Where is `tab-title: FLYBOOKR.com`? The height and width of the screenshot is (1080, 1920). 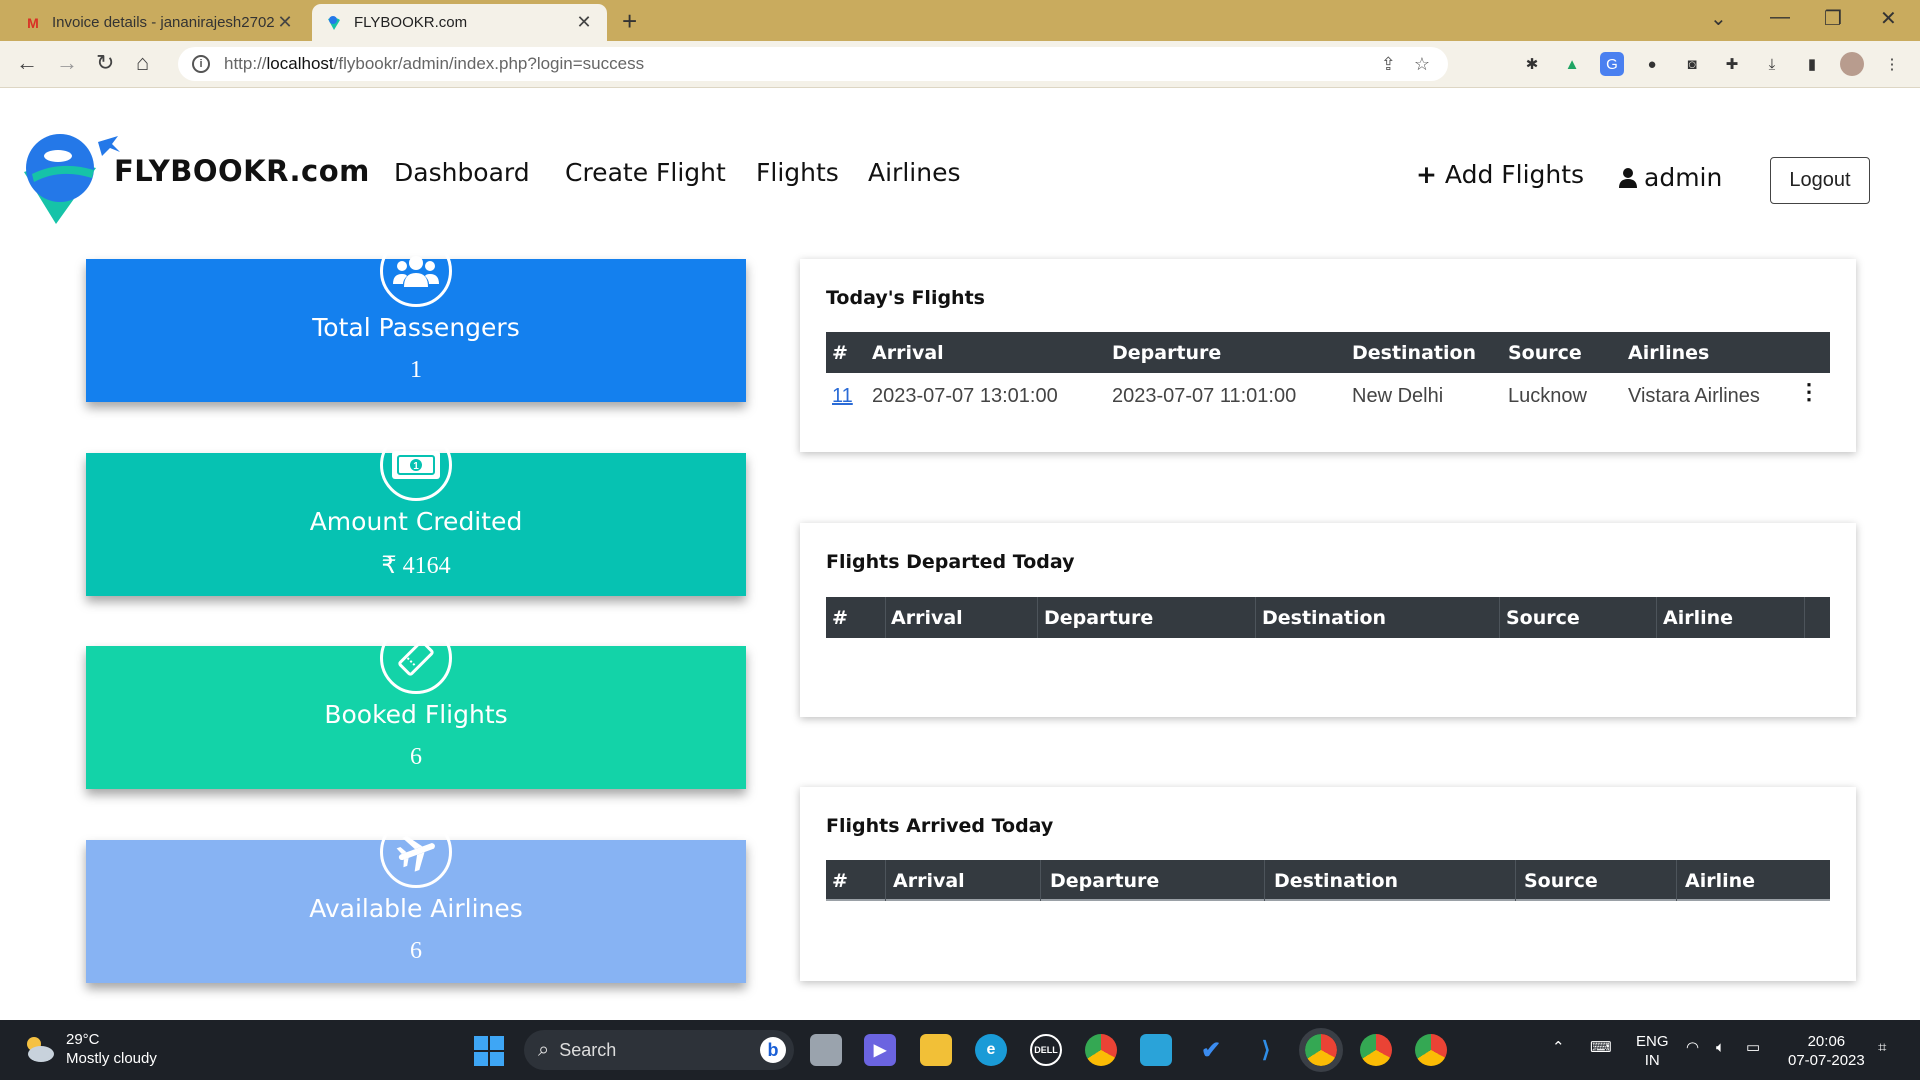
tab-title: FLYBOOKR.com is located at coordinates (411, 22).